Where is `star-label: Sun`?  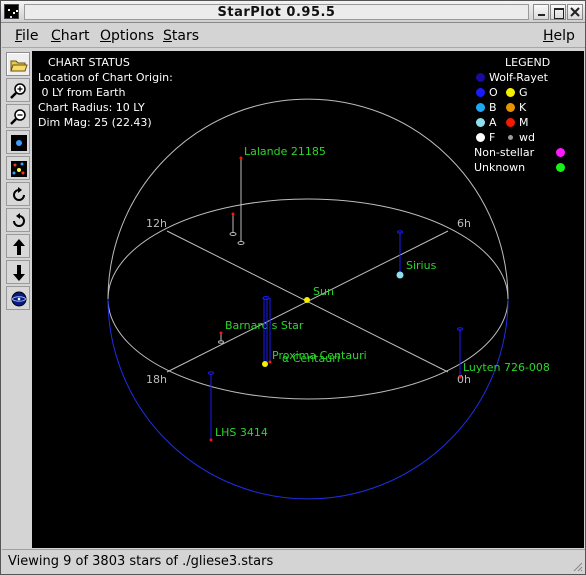 star-label: Sun is located at coordinates (323, 291).